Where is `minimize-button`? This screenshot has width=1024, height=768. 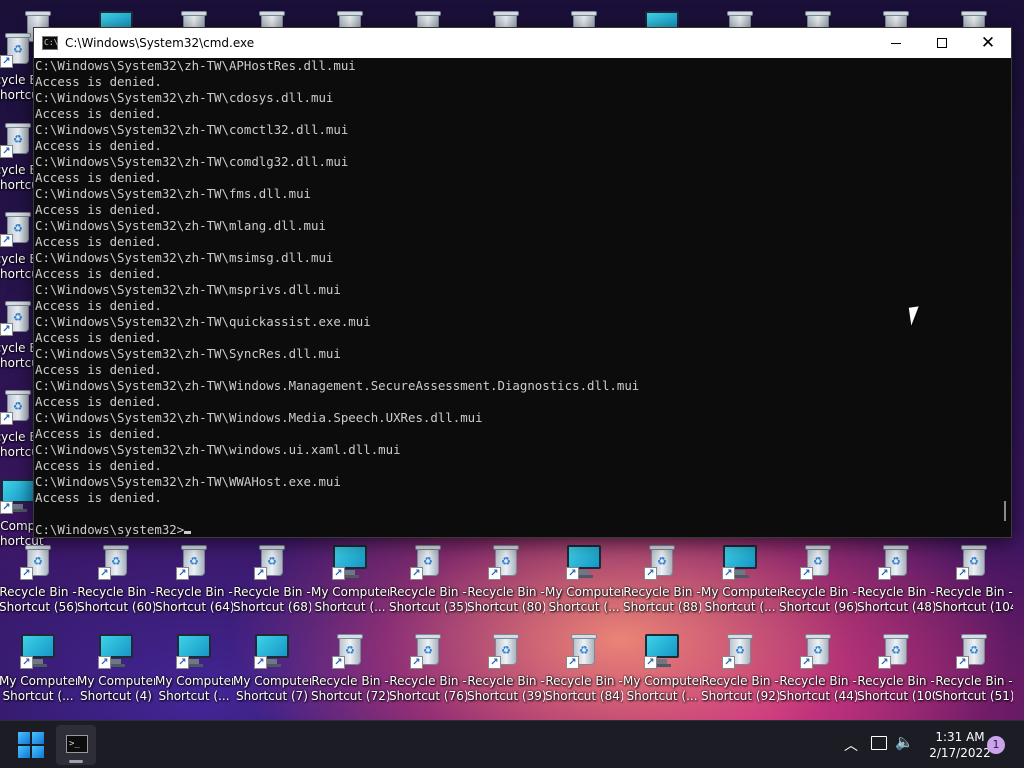 minimize-button is located at coordinates (896, 43).